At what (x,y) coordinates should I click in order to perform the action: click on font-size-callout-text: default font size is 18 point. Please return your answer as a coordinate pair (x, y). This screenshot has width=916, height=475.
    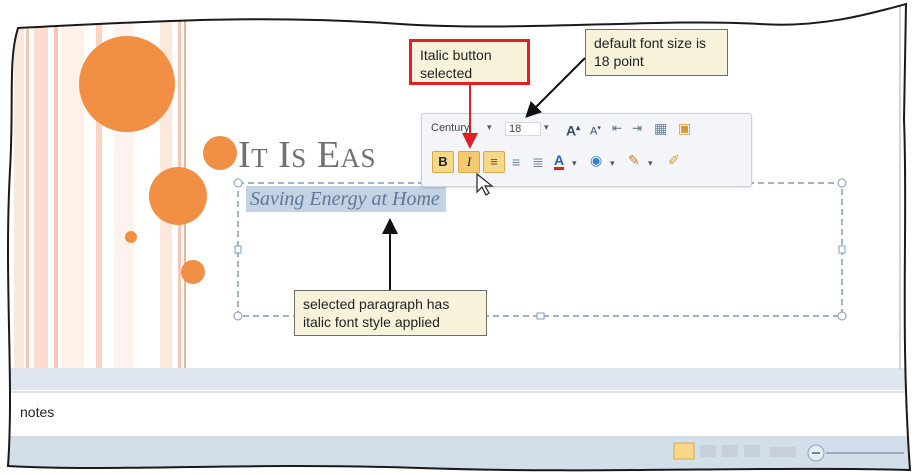
    Looking at the image, I should click on (650, 52).